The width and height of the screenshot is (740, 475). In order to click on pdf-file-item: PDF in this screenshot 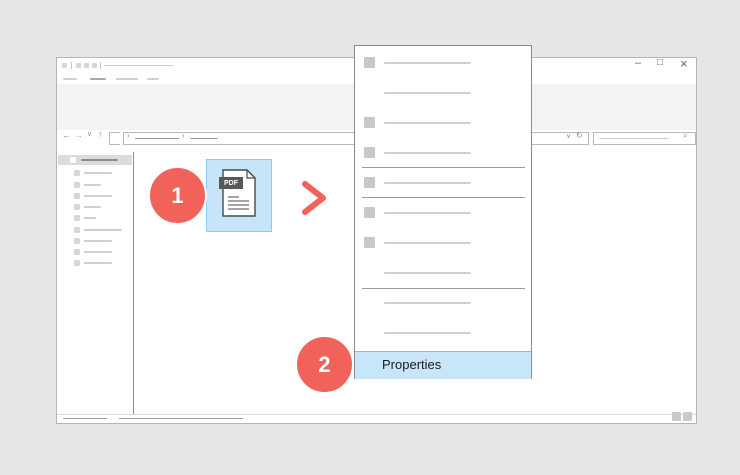, I will do `click(239, 195)`.